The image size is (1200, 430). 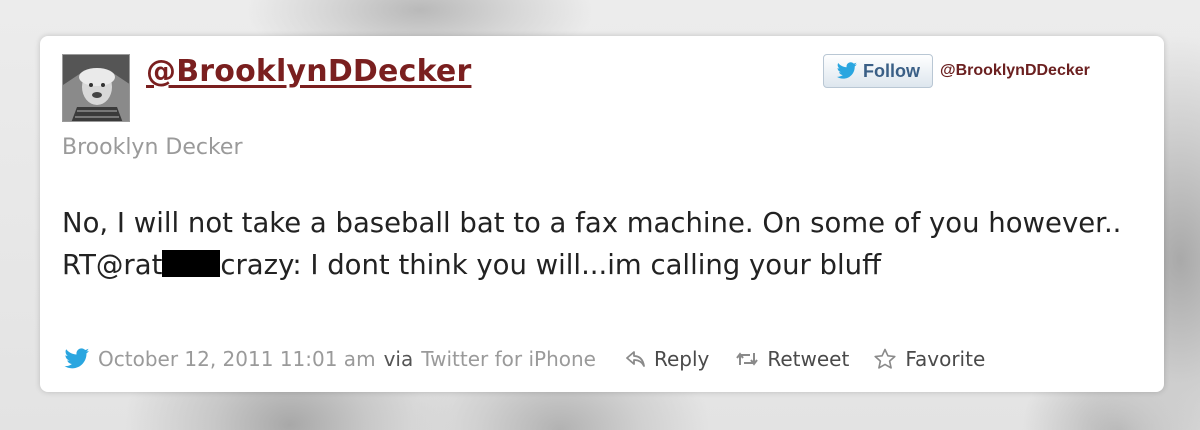 What do you see at coordinates (891, 70) in the screenshot?
I see `follow-label: Follow` at bounding box center [891, 70].